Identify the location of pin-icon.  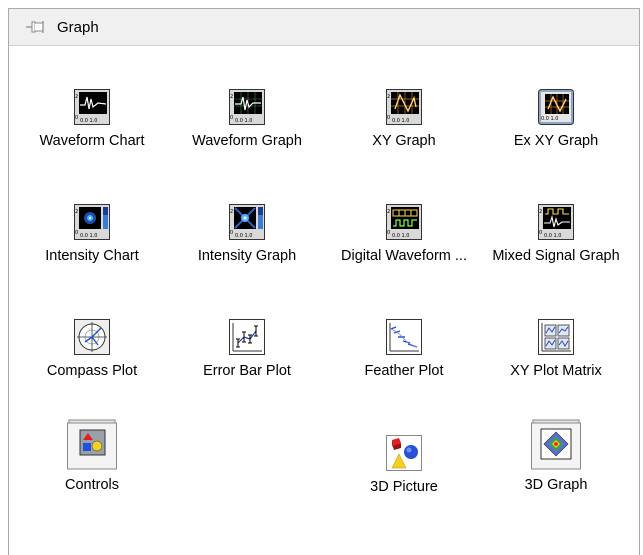
(36, 27).